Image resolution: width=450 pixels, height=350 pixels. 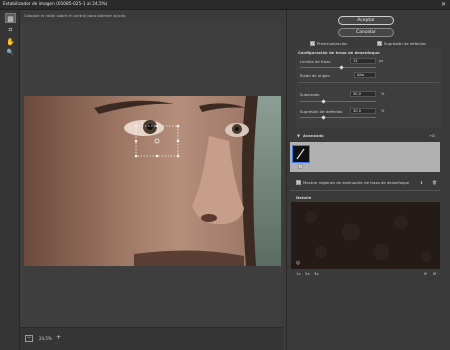 What do you see at coordinates (58, 337) in the screenshot?
I see `zoom-in-button: +` at bounding box center [58, 337].